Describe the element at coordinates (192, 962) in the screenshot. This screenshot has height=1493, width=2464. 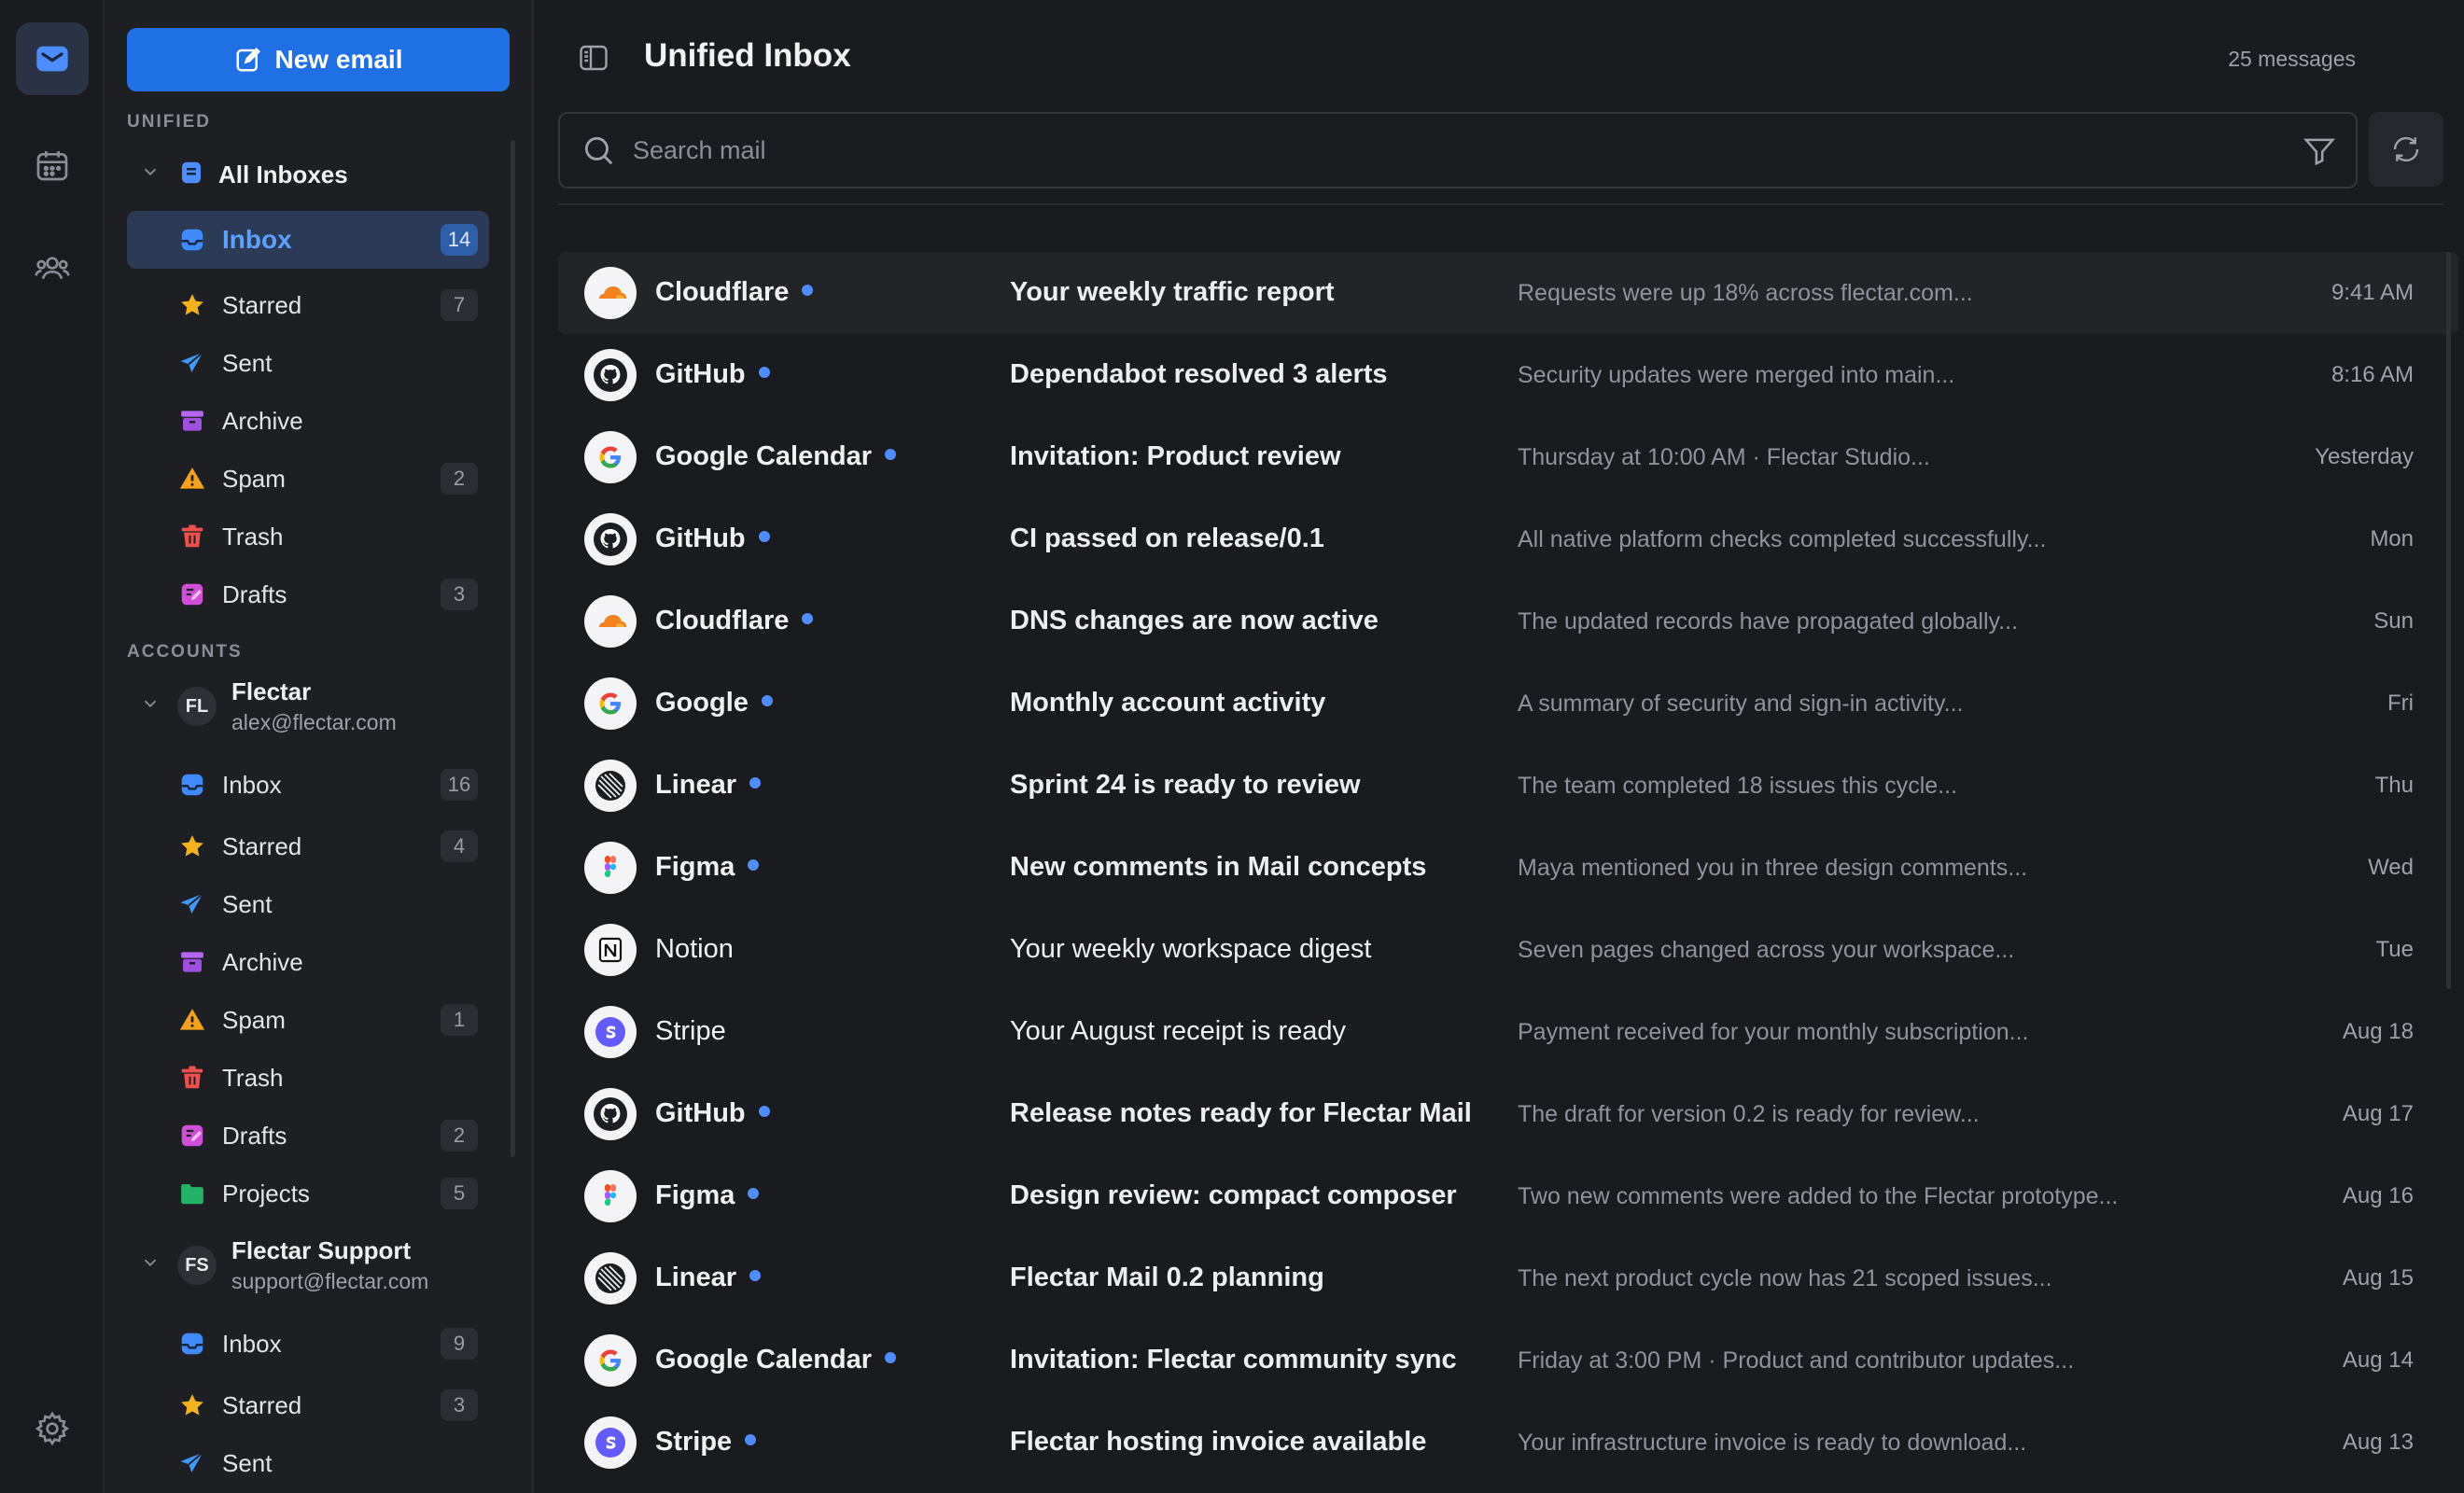
I see `archive-icon` at that location.